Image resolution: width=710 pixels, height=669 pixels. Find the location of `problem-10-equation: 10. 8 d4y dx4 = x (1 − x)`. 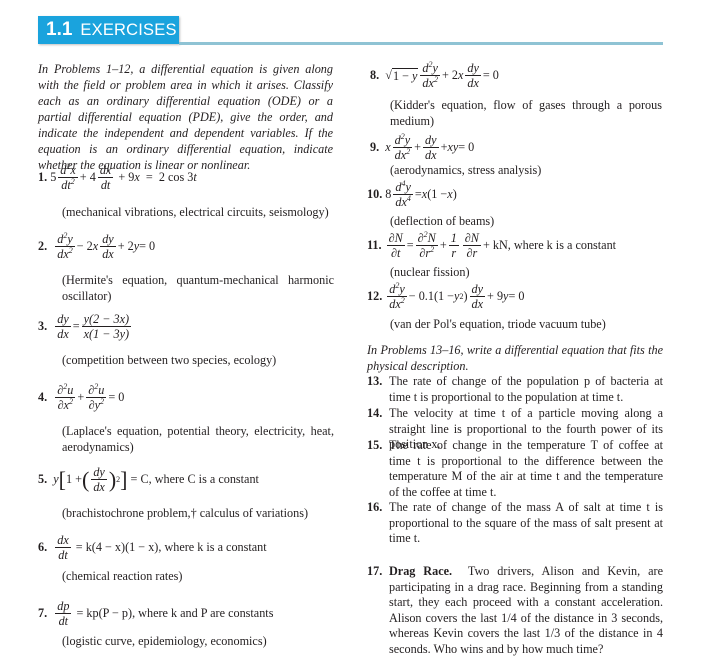

problem-10-equation: 10. 8 d4y dx4 = x (1 − x) is located at coordinates (412, 193).